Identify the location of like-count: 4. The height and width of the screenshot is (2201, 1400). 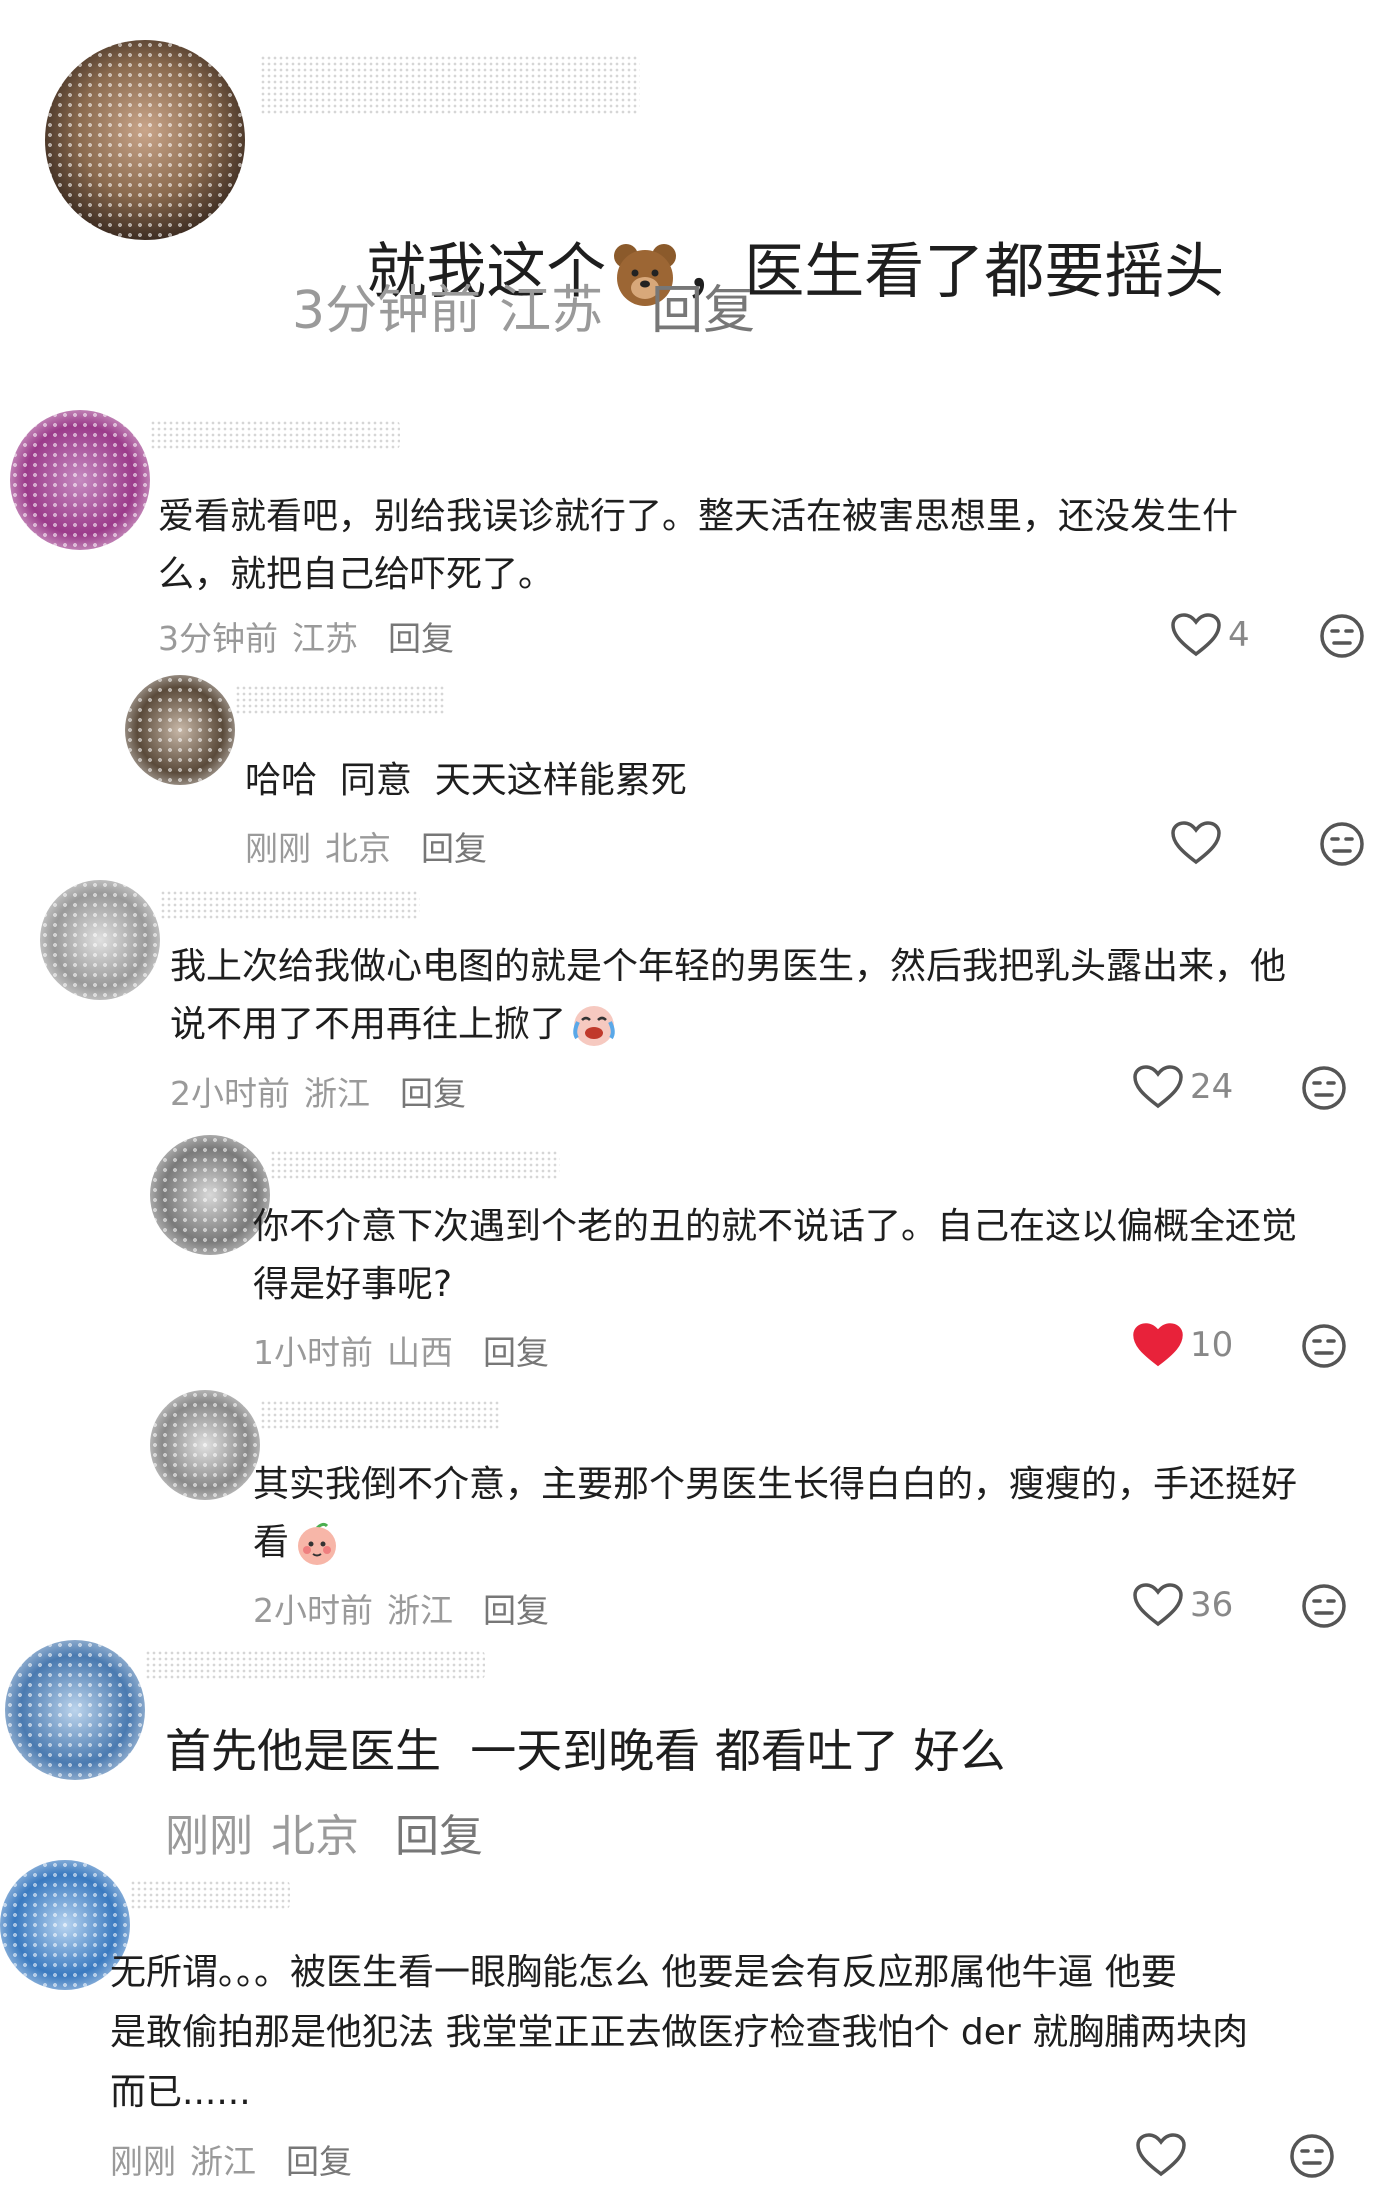
(1239, 635).